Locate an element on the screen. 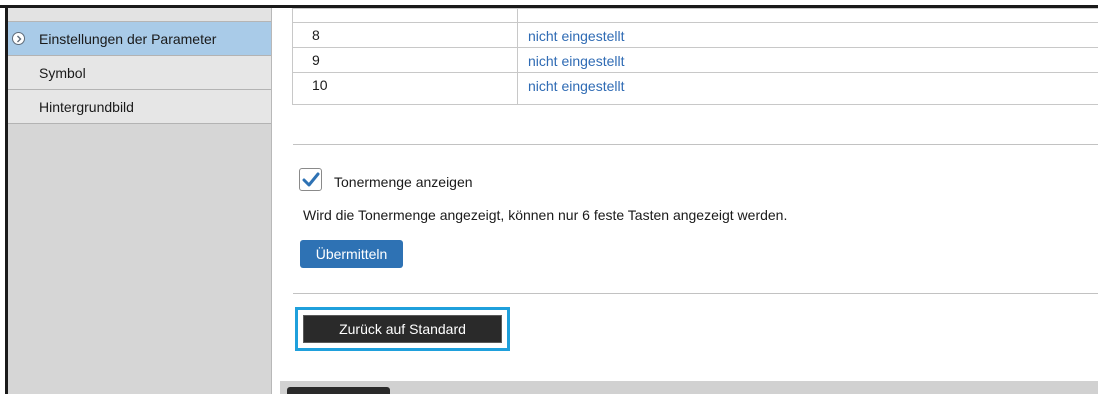 This screenshot has width=1098, height=394. checkmark-icon is located at coordinates (311, 179).